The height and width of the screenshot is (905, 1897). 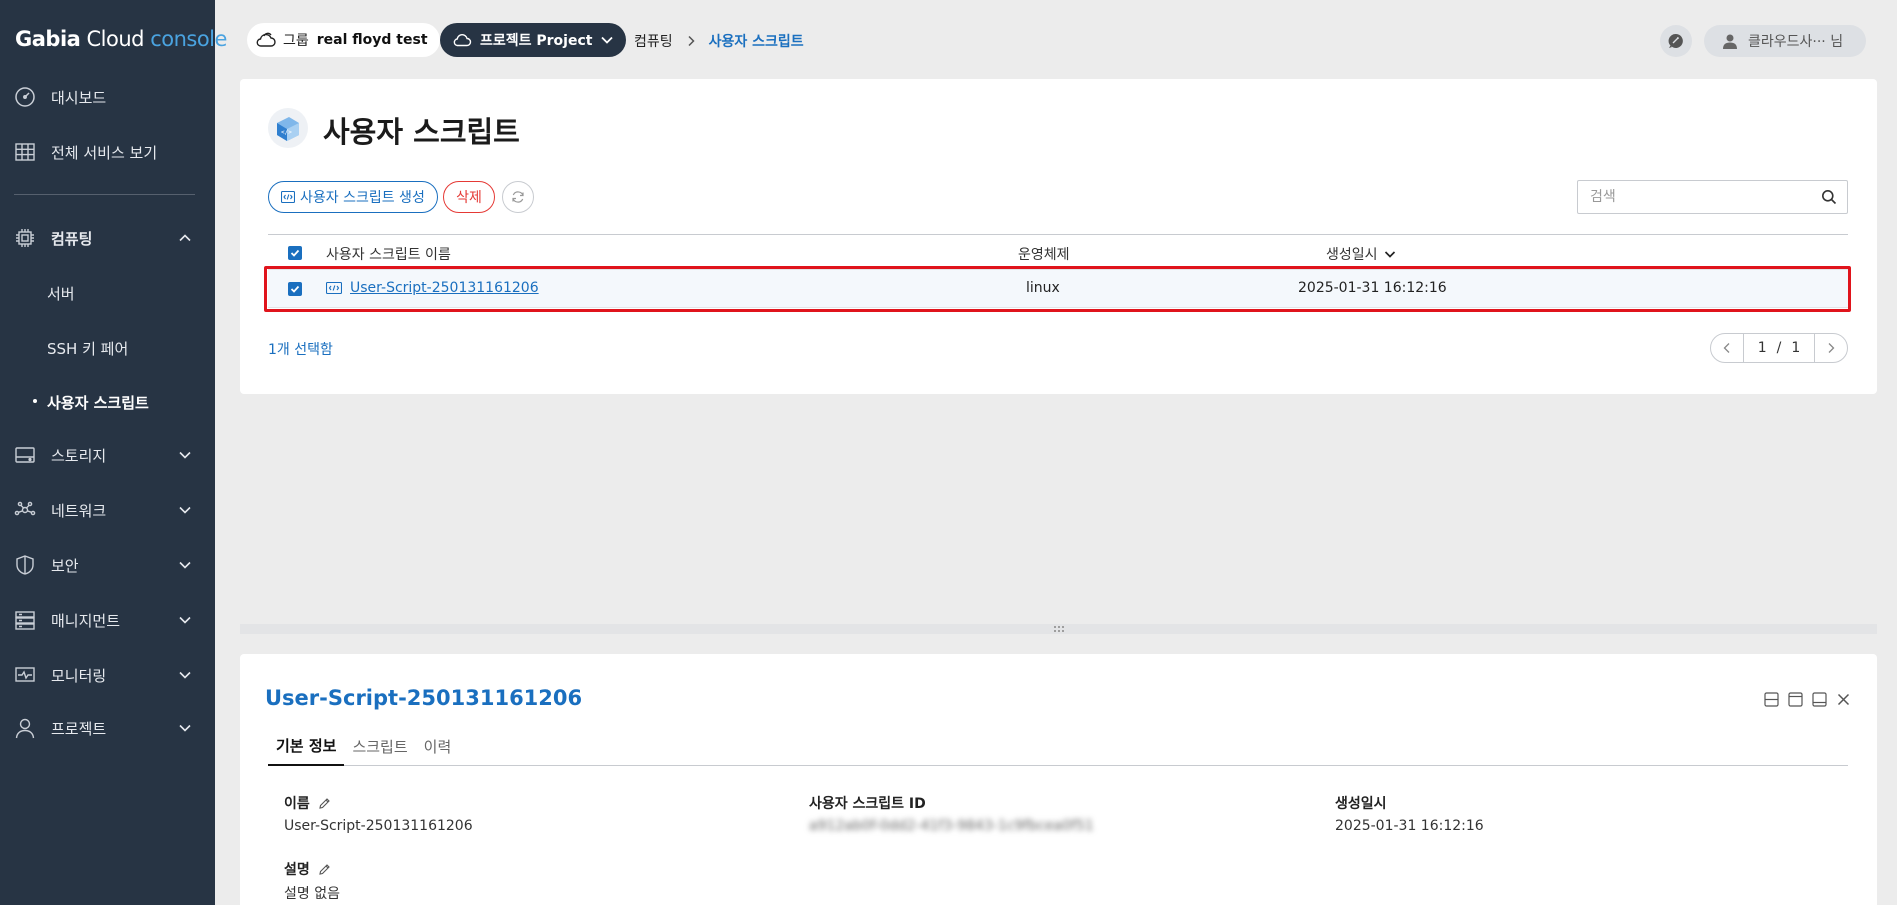 I want to click on table-header: 사용자 스크립트 이름 운영체제 생성일시, so click(x=1058, y=252).